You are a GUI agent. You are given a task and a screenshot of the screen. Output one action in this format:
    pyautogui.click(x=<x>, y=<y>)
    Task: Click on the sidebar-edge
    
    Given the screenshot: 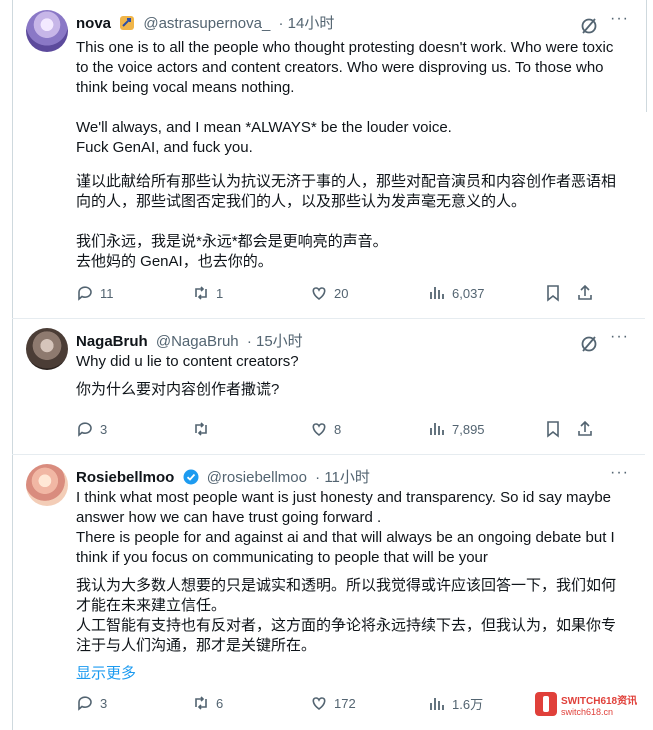 What is the action you would take?
    pyautogui.click(x=649, y=56)
    